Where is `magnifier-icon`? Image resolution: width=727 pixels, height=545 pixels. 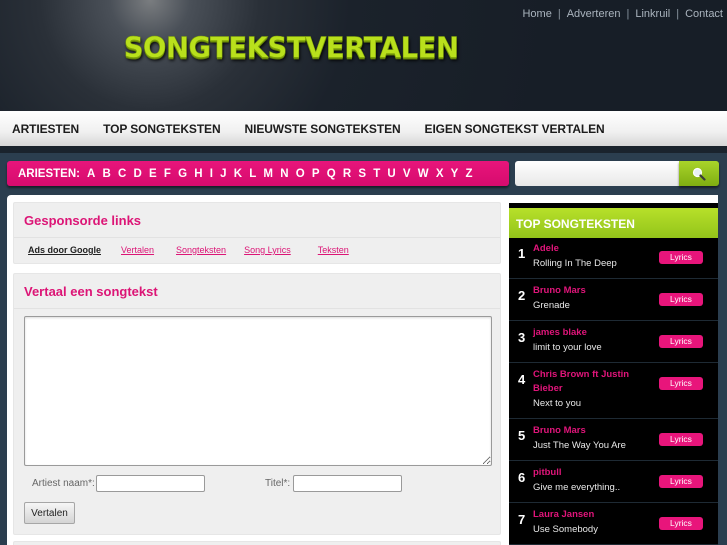
magnifier-icon is located at coordinates (699, 174).